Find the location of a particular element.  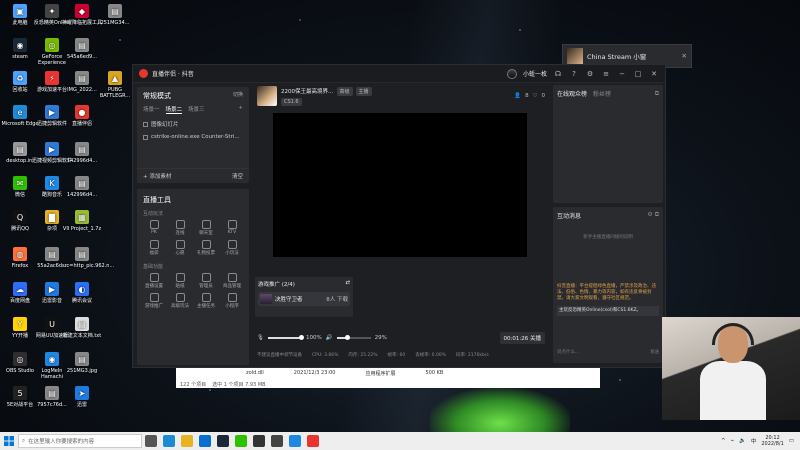

mic-icon: 🎙 is located at coordinates (260, 338).